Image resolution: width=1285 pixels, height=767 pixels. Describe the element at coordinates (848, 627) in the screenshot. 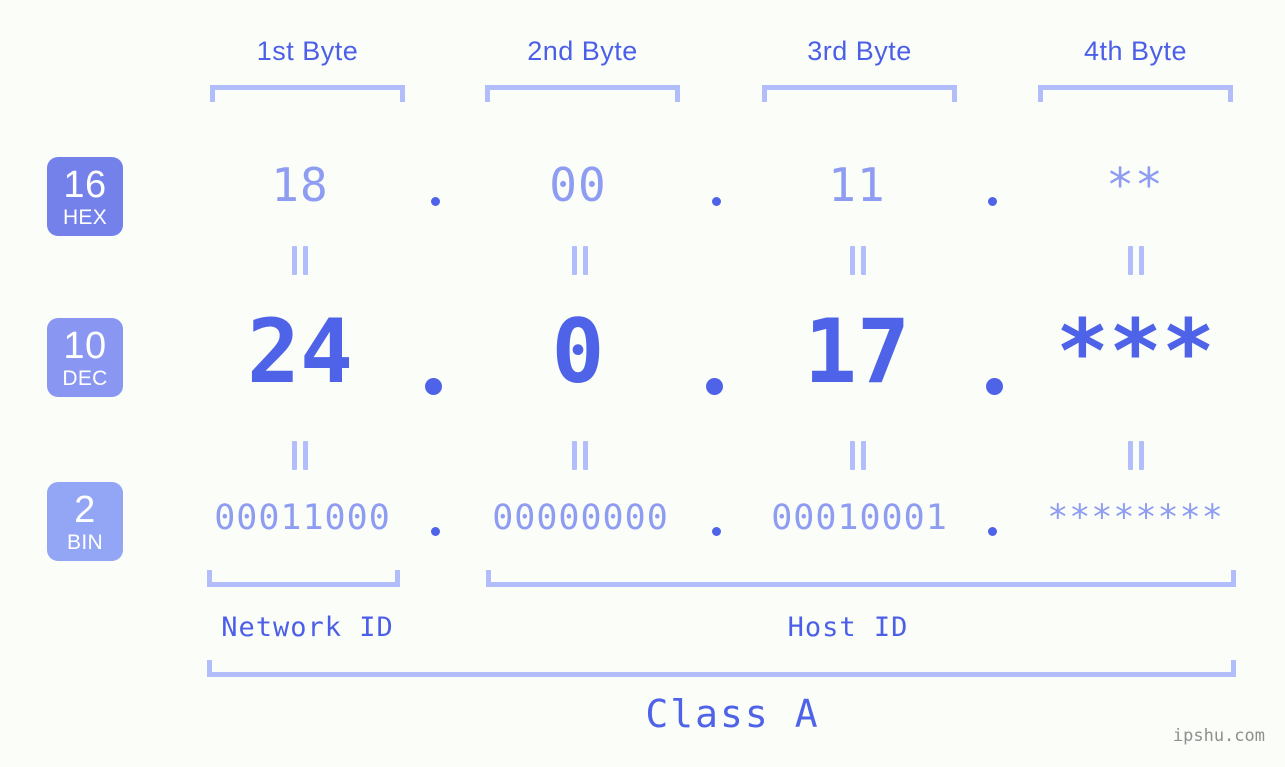

I see `host-id-label: Host ID` at that location.